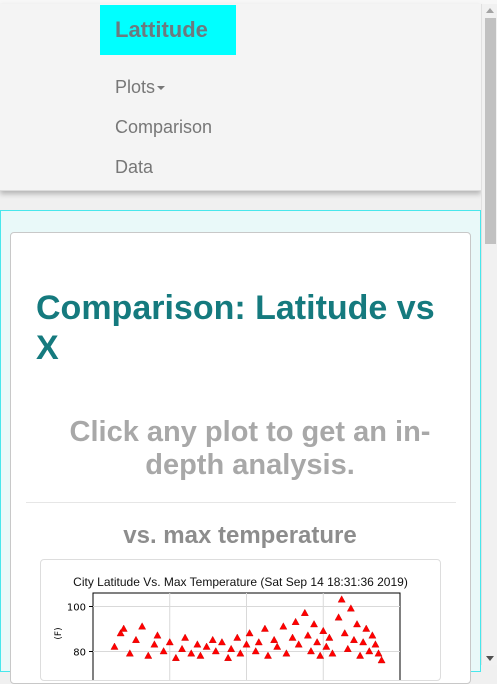 This screenshot has width=497, height=684. I want to click on caret-down-icon, so click(161, 88).